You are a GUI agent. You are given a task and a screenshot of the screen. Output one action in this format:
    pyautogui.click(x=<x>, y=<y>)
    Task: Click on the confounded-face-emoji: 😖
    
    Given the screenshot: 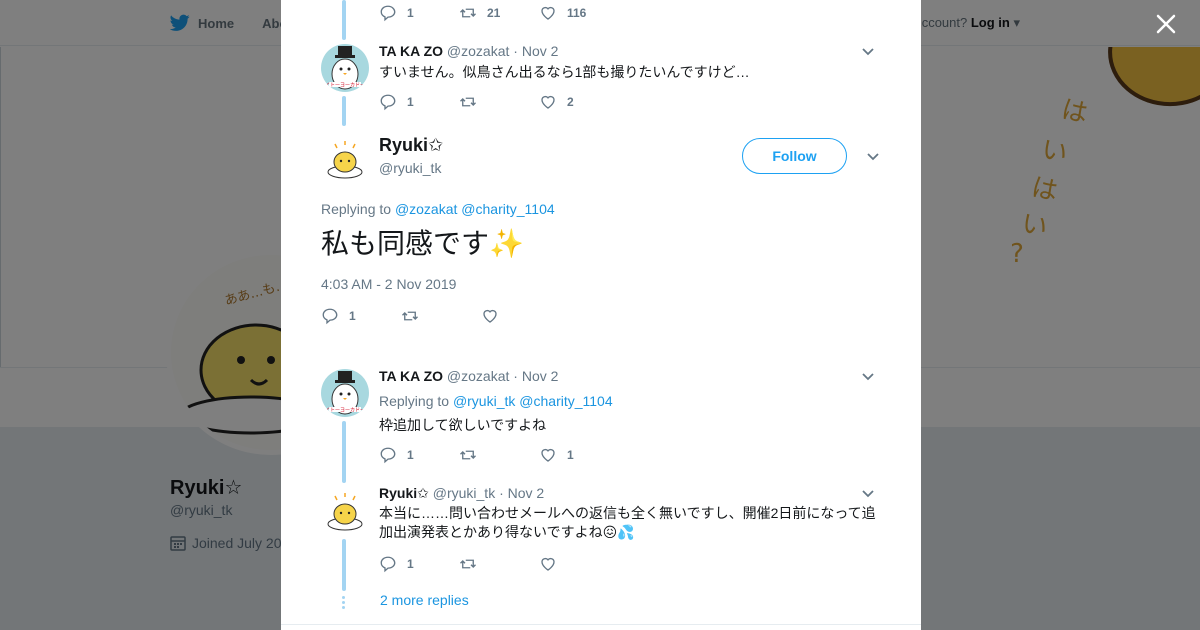 What is the action you would take?
    pyautogui.click(x=610, y=532)
    